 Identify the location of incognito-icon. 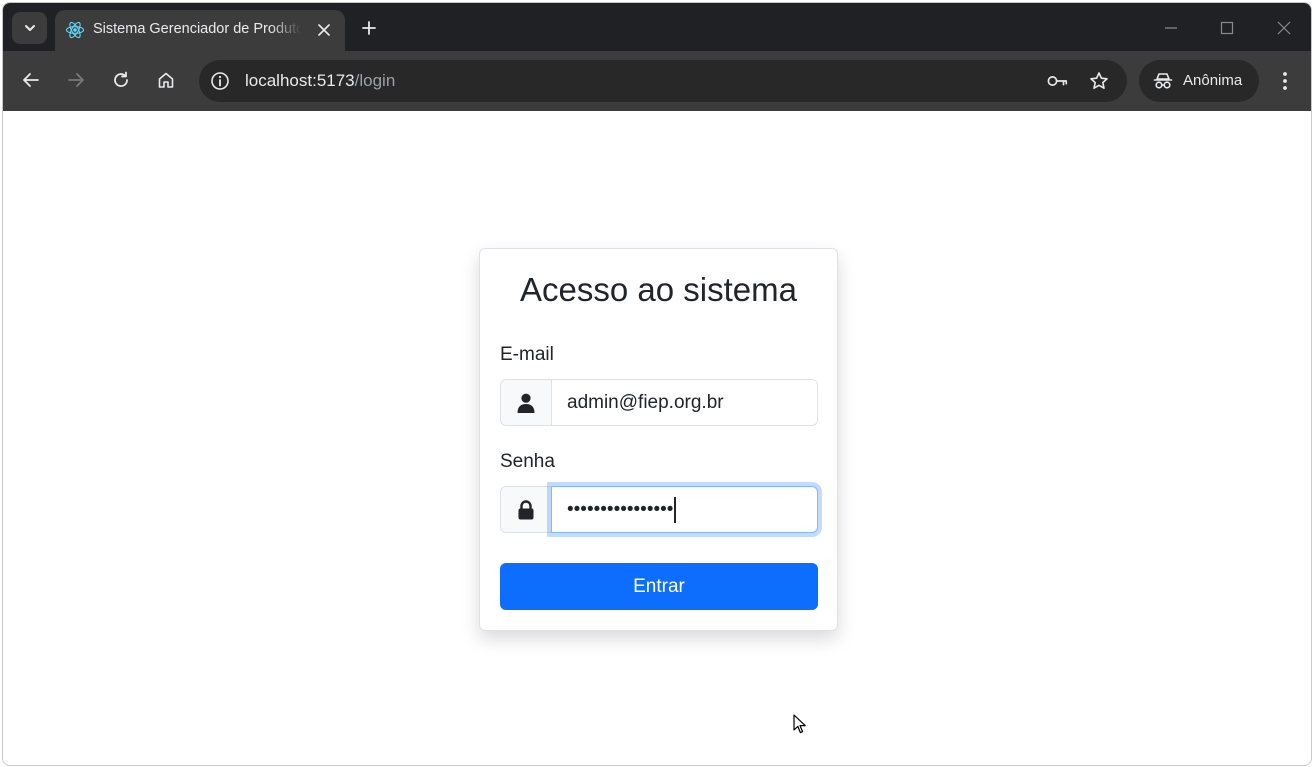
(1163, 81).